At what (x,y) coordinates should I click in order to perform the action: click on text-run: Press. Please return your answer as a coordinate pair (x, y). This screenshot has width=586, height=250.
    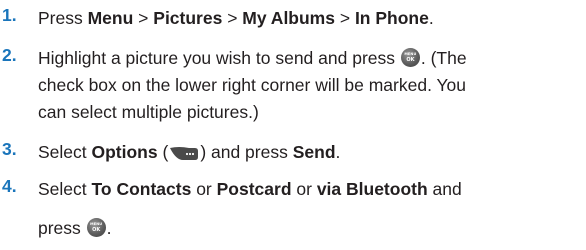
    Looking at the image, I should click on (63, 18).